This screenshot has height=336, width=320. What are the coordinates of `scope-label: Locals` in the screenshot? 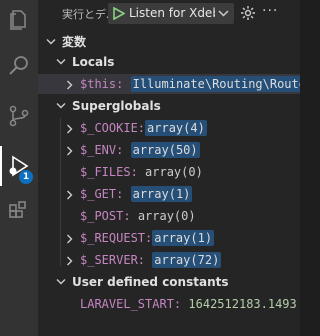 It's located at (93, 62).